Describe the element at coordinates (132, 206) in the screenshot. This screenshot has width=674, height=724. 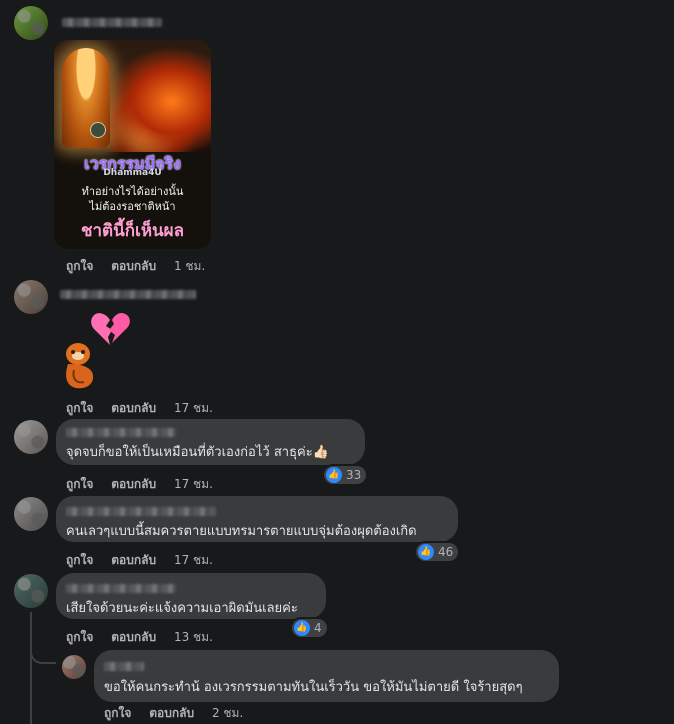
I see `image-line3: ไม่ต้องรอชาติหน้า` at that location.